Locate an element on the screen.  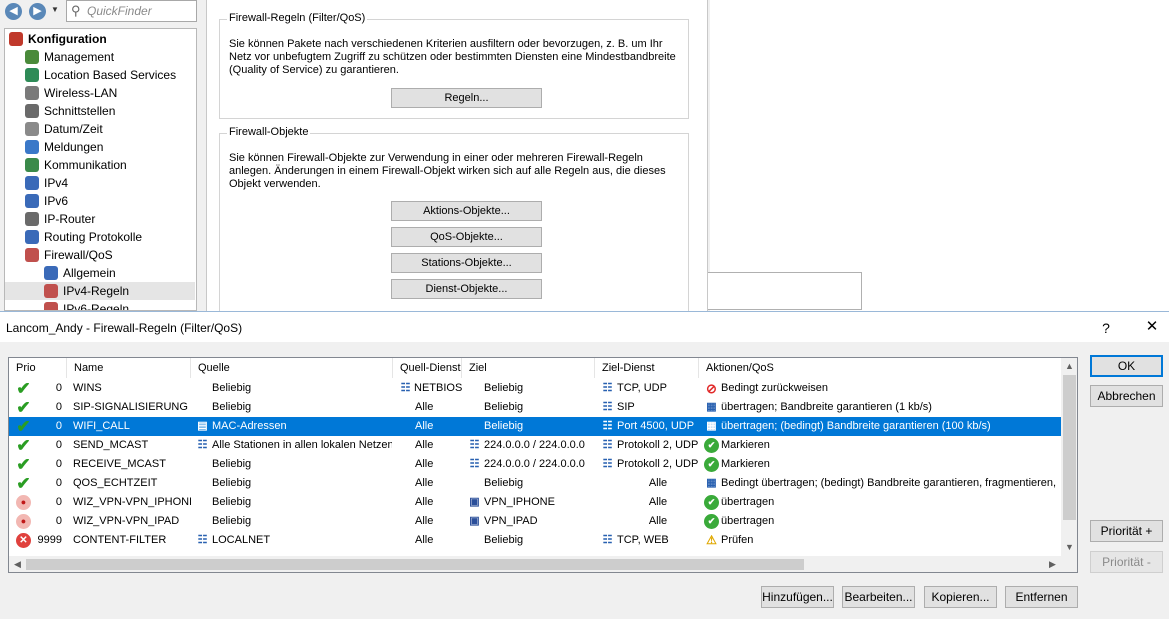
rule-name: SIP-SIGNALISIERUNG is located at coordinates (130, 407).